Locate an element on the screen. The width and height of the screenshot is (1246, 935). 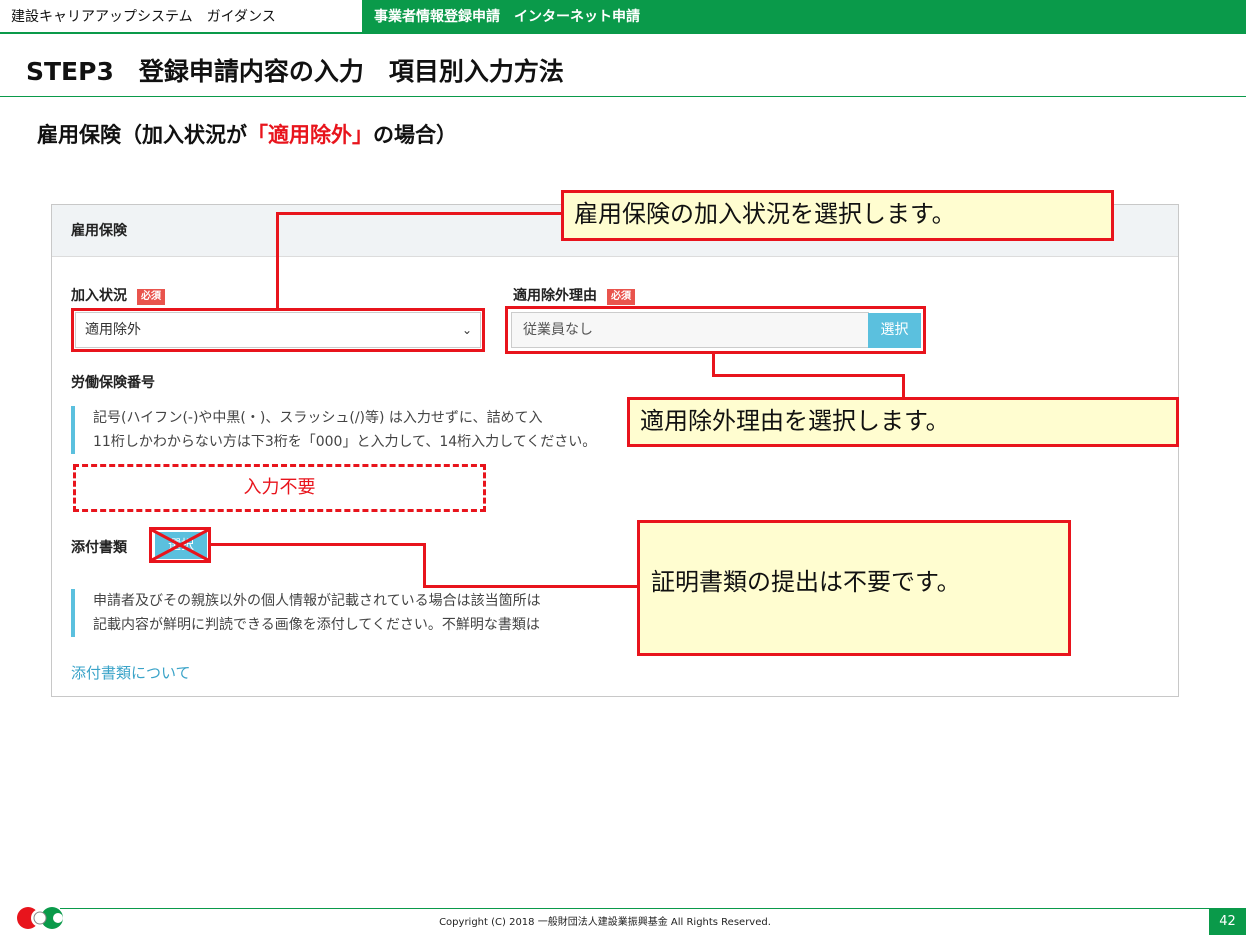
attachments-info-link: 添付書類について is located at coordinates (131, 672).